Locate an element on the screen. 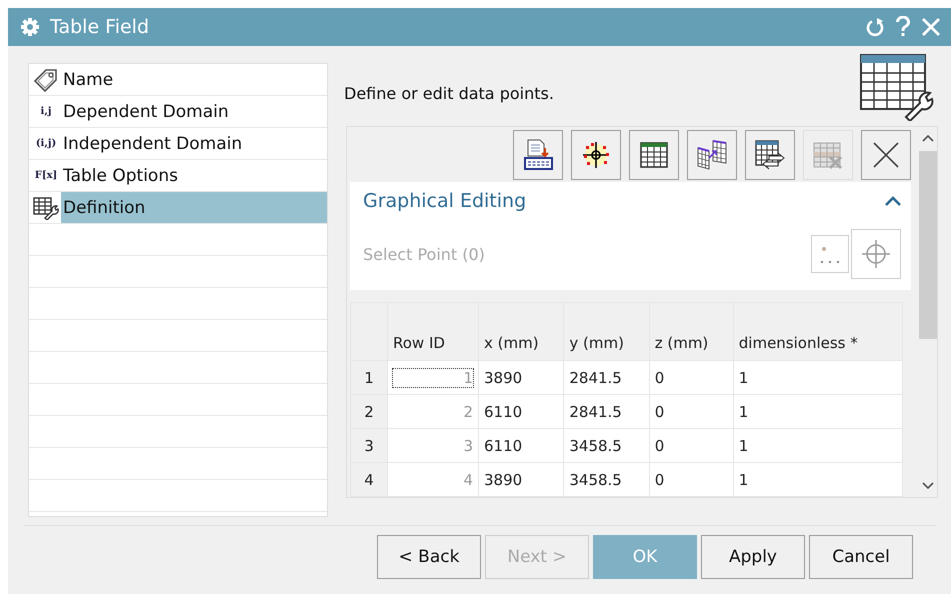  crosshair-icon is located at coordinates (876, 254).